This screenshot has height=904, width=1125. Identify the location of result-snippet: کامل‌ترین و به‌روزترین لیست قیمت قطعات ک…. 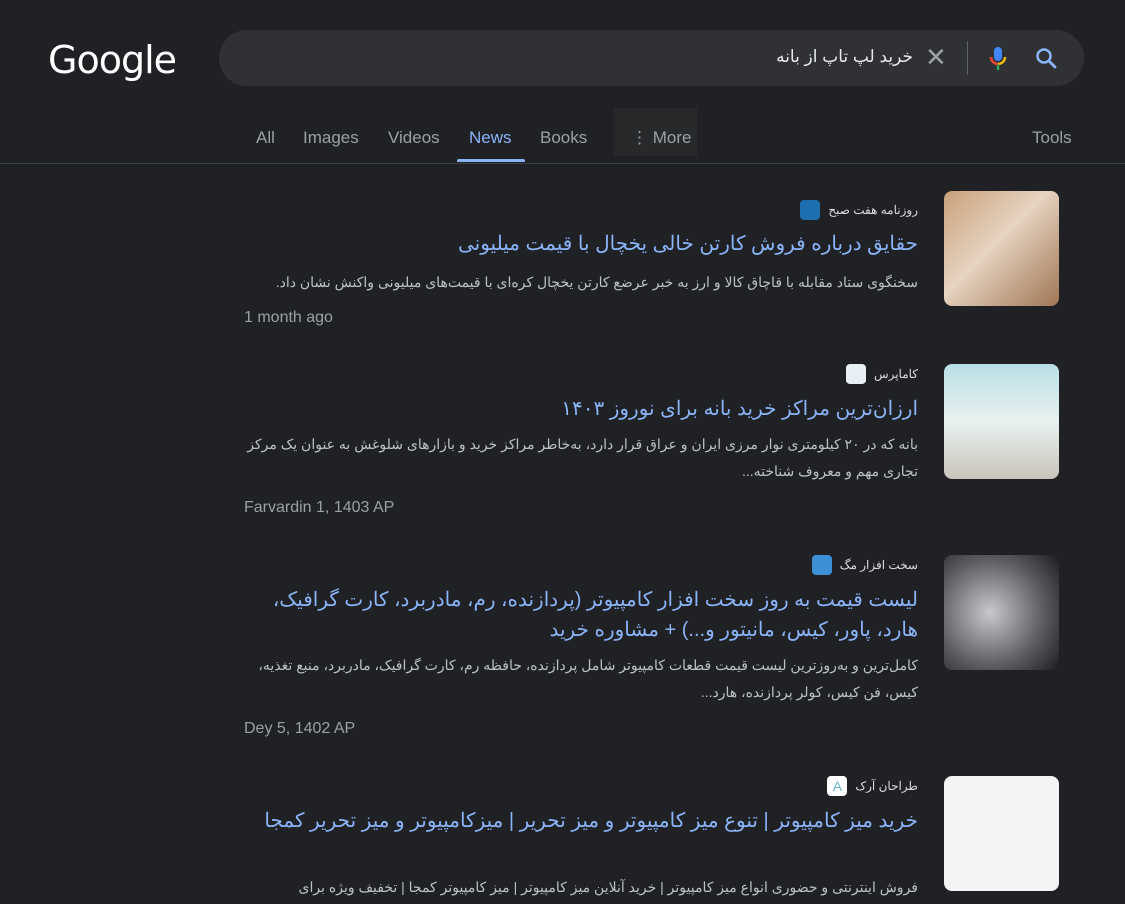
(588, 678).